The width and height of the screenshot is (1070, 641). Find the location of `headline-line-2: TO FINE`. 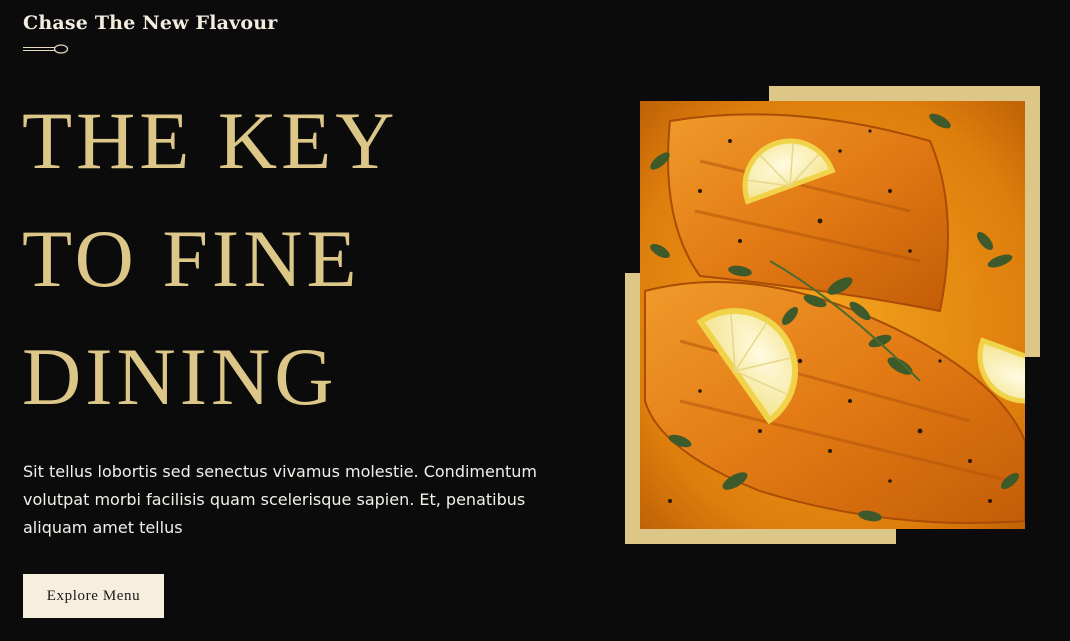

headline-line-2: TO FINE is located at coordinates (191, 258).